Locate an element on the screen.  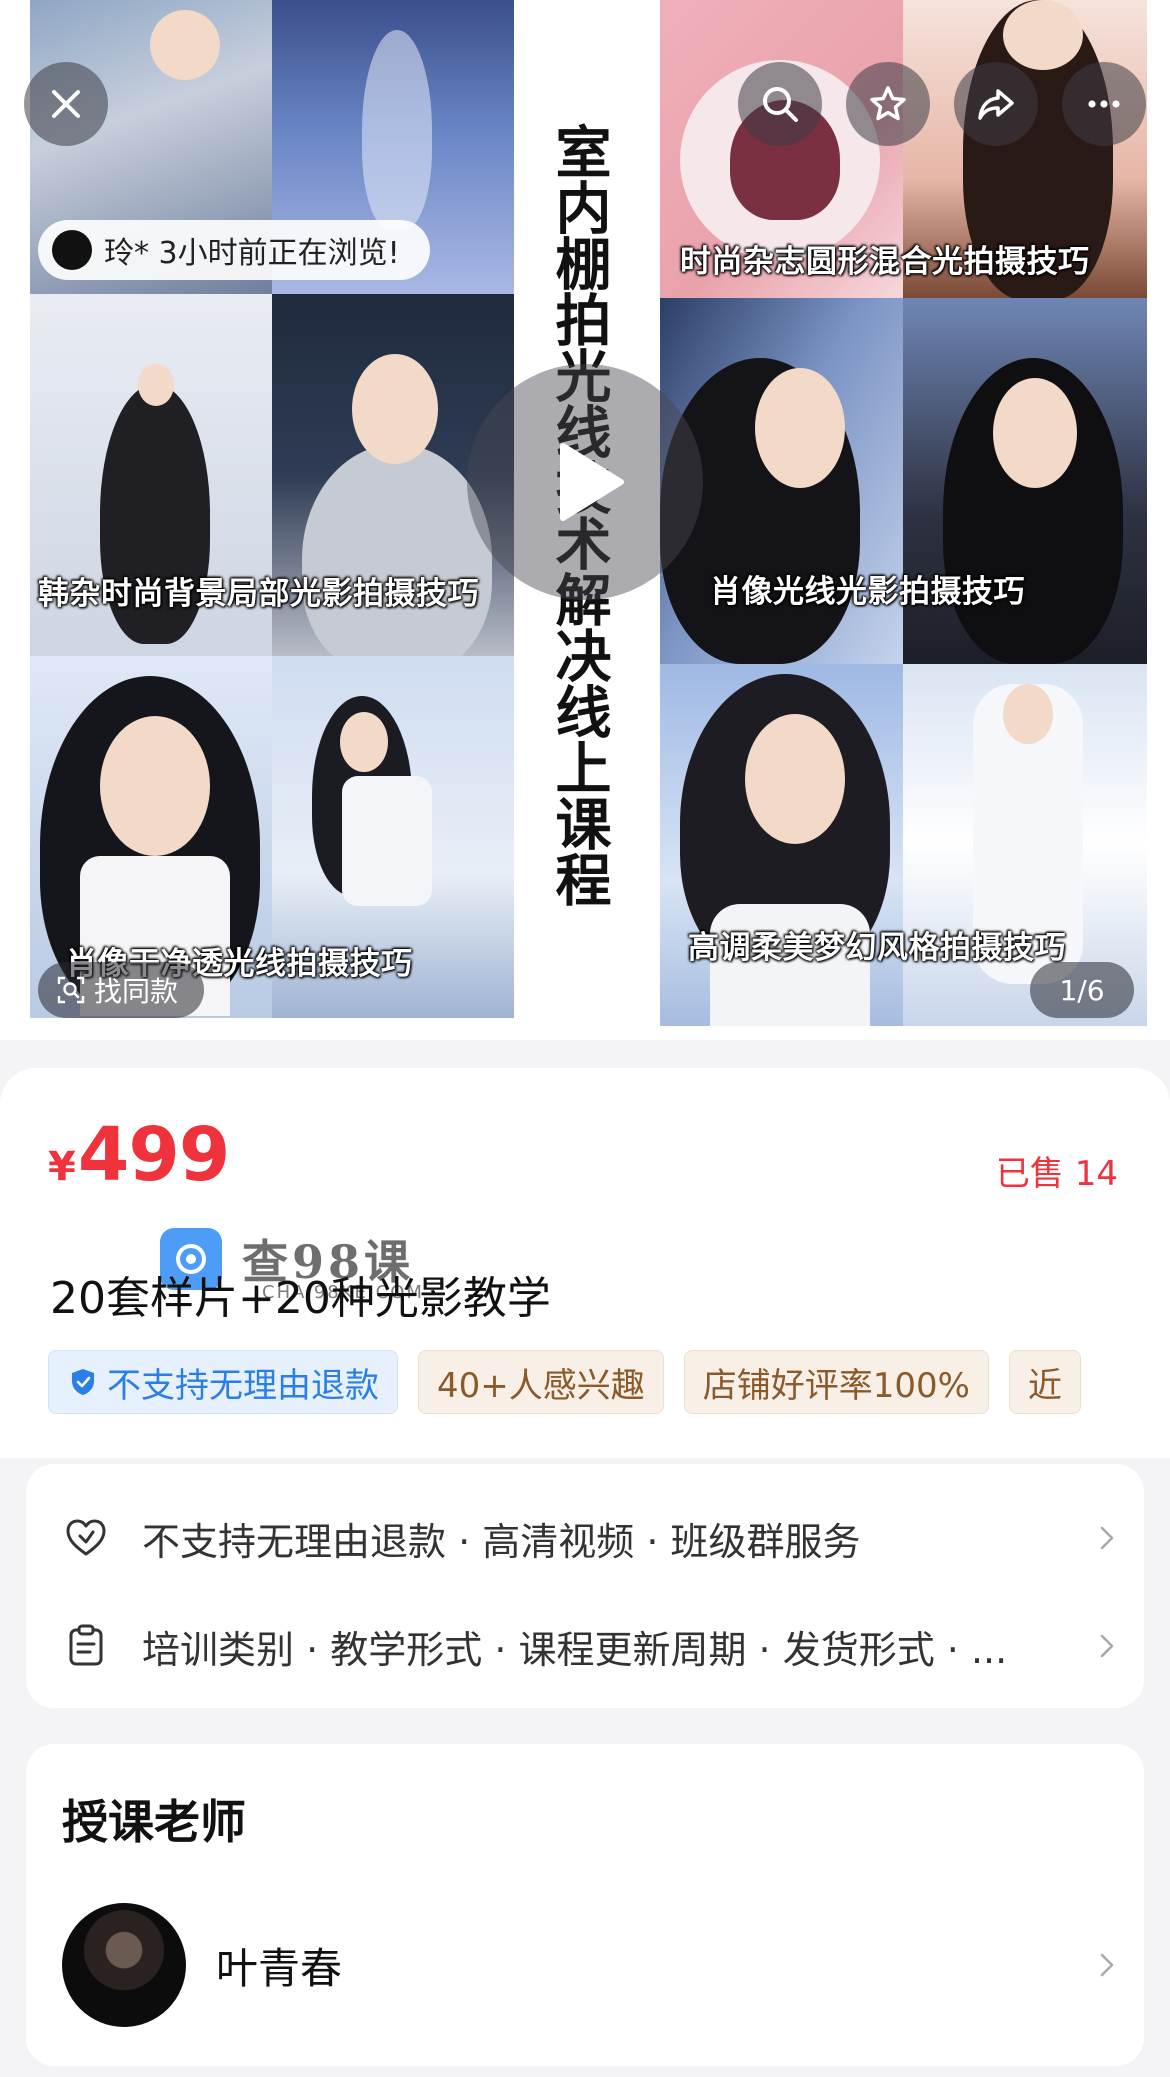
tag-interest: 40+人感兴趣 is located at coordinates (541, 1382).